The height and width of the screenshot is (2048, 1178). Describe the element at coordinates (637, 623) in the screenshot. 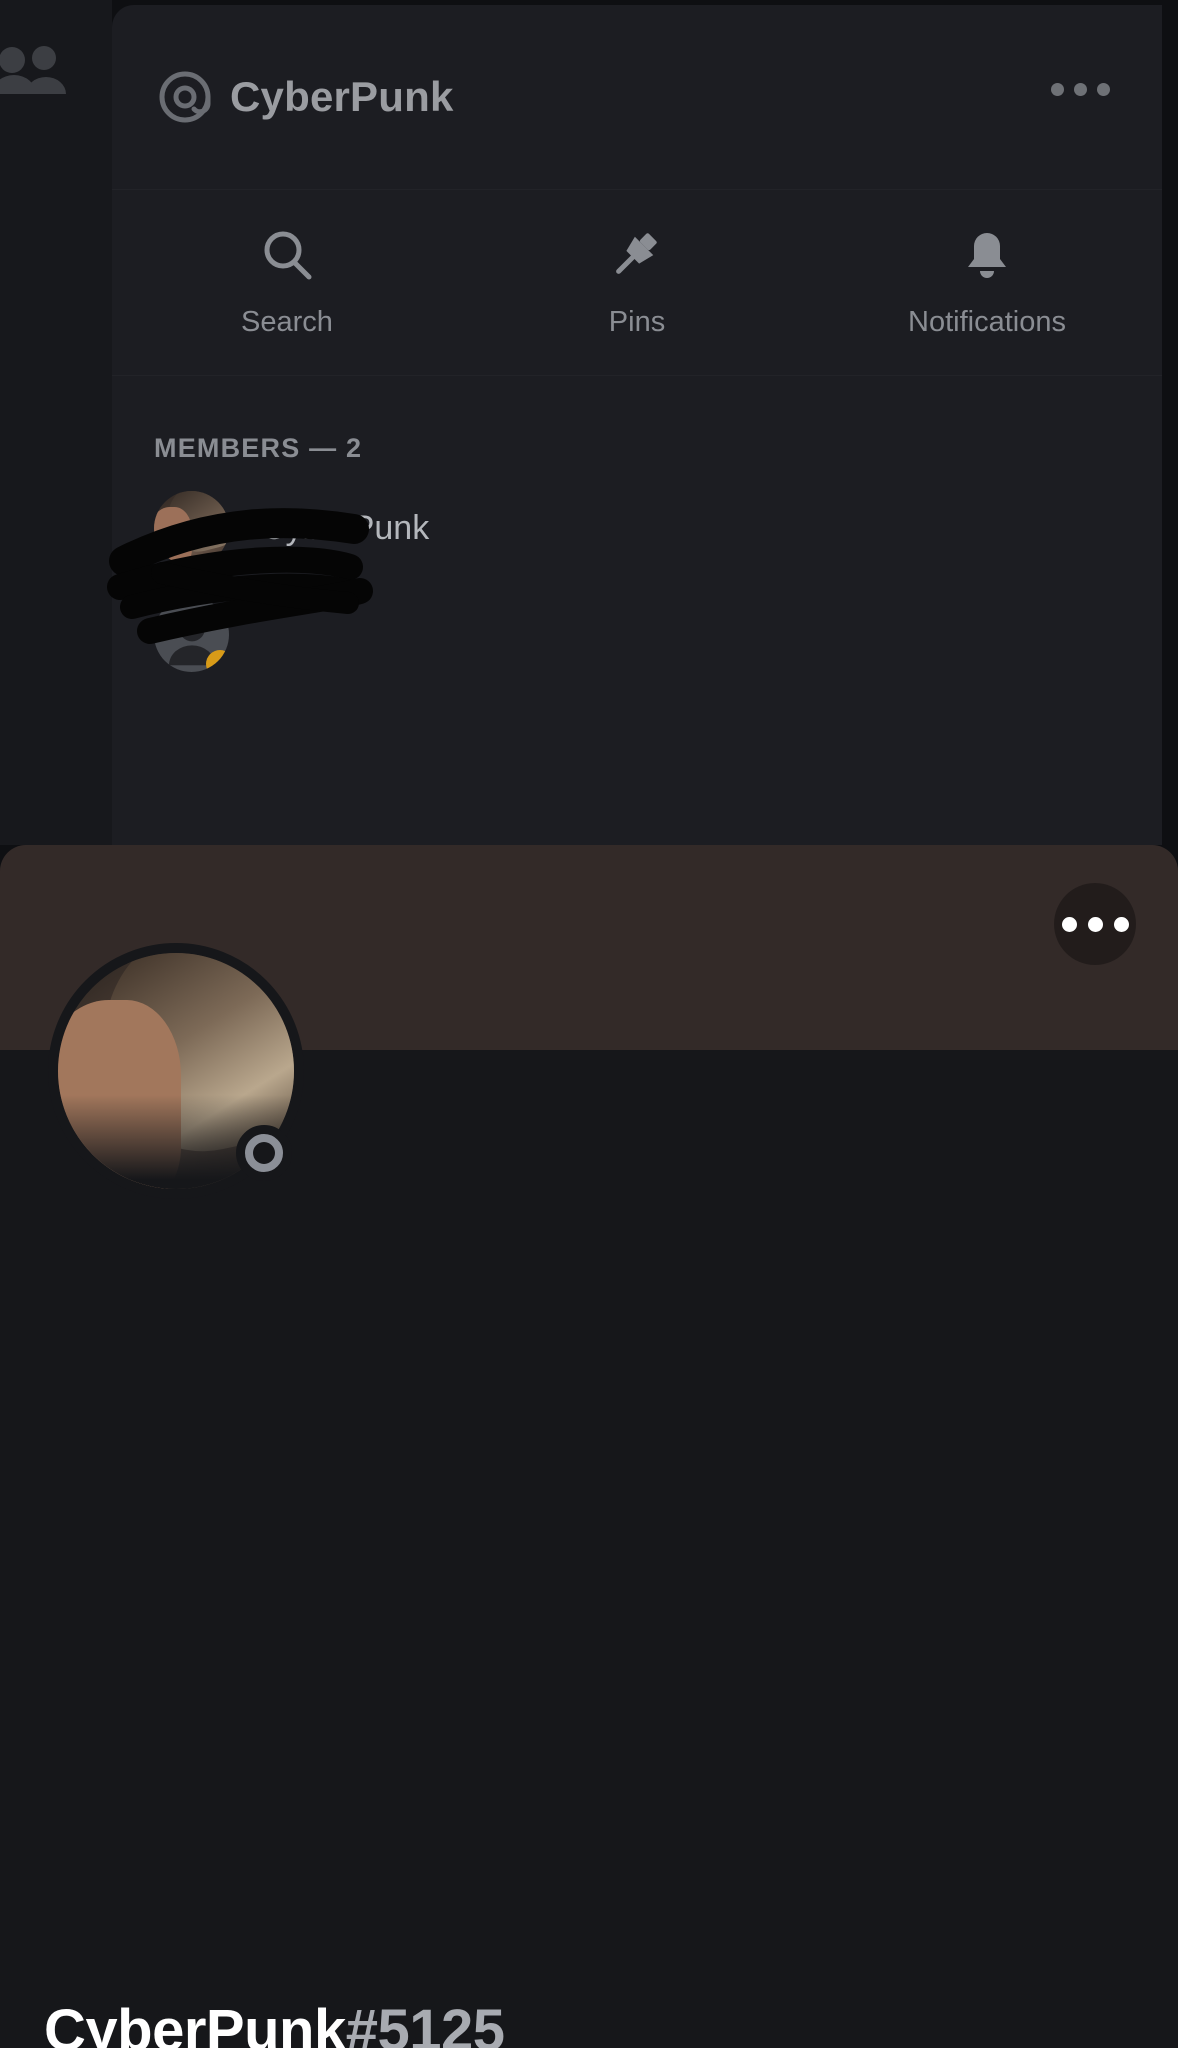

I see `list-item` at that location.